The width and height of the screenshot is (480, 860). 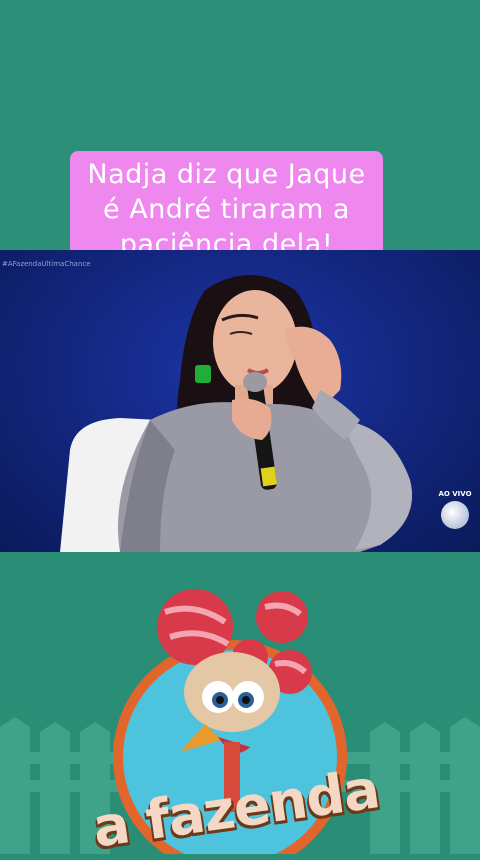 What do you see at coordinates (226, 174) in the screenshot?
I see `caption-line-1: Nadja diz que Jaque` at bounding box center [226, 174].